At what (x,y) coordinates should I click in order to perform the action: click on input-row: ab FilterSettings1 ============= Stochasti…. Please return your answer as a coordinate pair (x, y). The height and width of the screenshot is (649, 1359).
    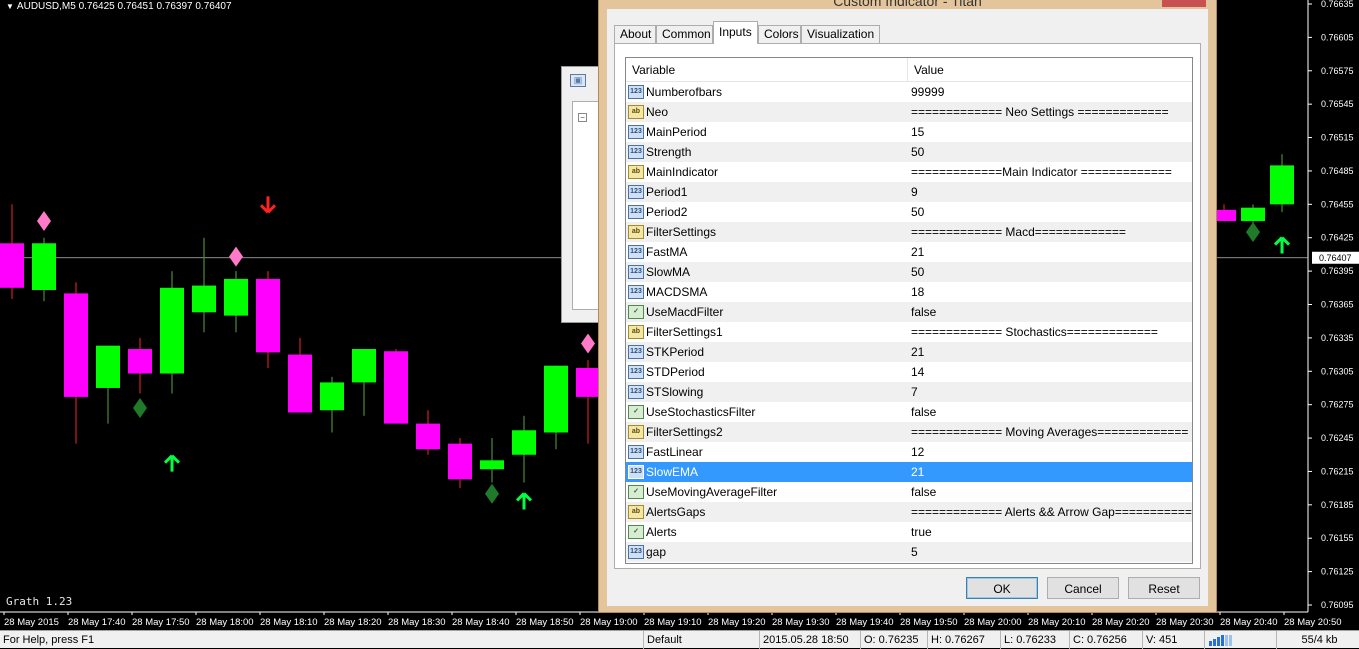
    Looking at the image, I should click on (909, 332).